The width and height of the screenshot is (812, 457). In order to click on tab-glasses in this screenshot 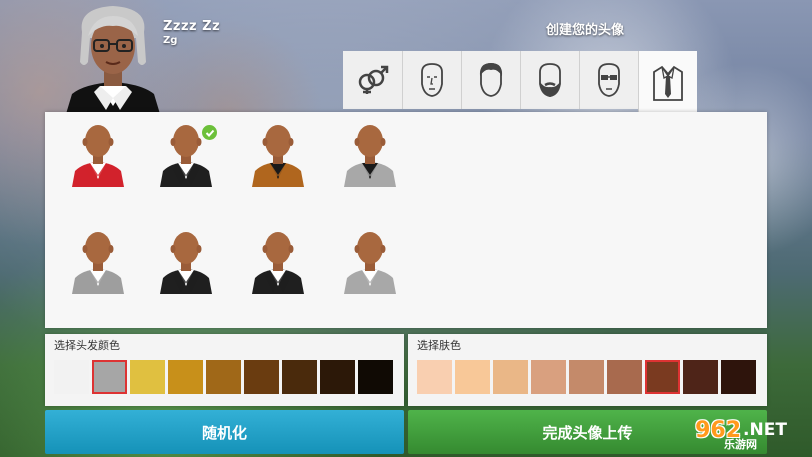, I will do `click(608, 80)`.